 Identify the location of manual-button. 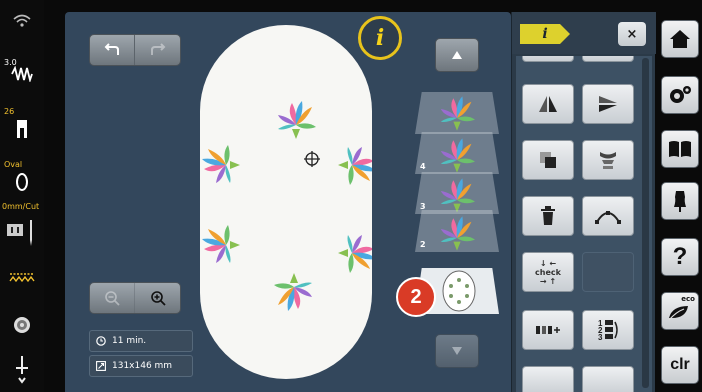
(680, 149).